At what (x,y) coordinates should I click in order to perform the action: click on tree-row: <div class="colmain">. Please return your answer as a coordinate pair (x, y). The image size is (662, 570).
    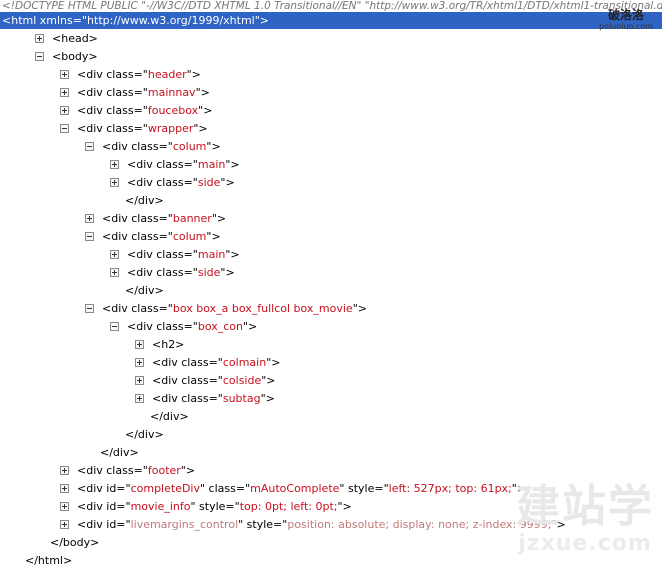
    Looking at the image, I should click on (207, 363).